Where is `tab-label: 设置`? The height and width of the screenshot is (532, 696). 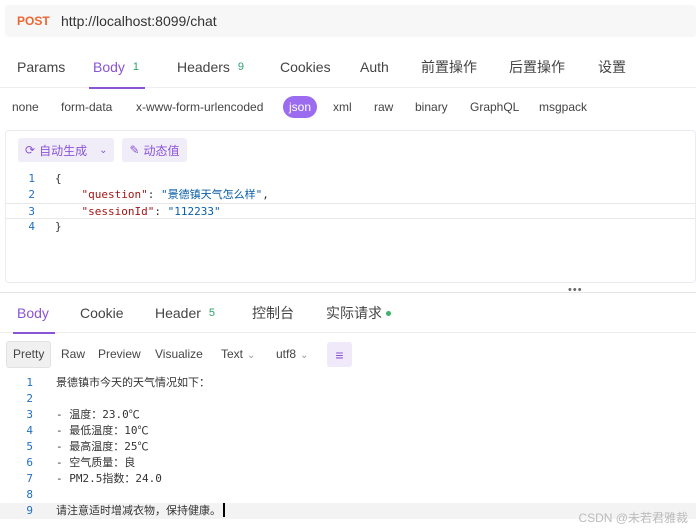
tab-label: 设置 is located at coordinates (612, 66).